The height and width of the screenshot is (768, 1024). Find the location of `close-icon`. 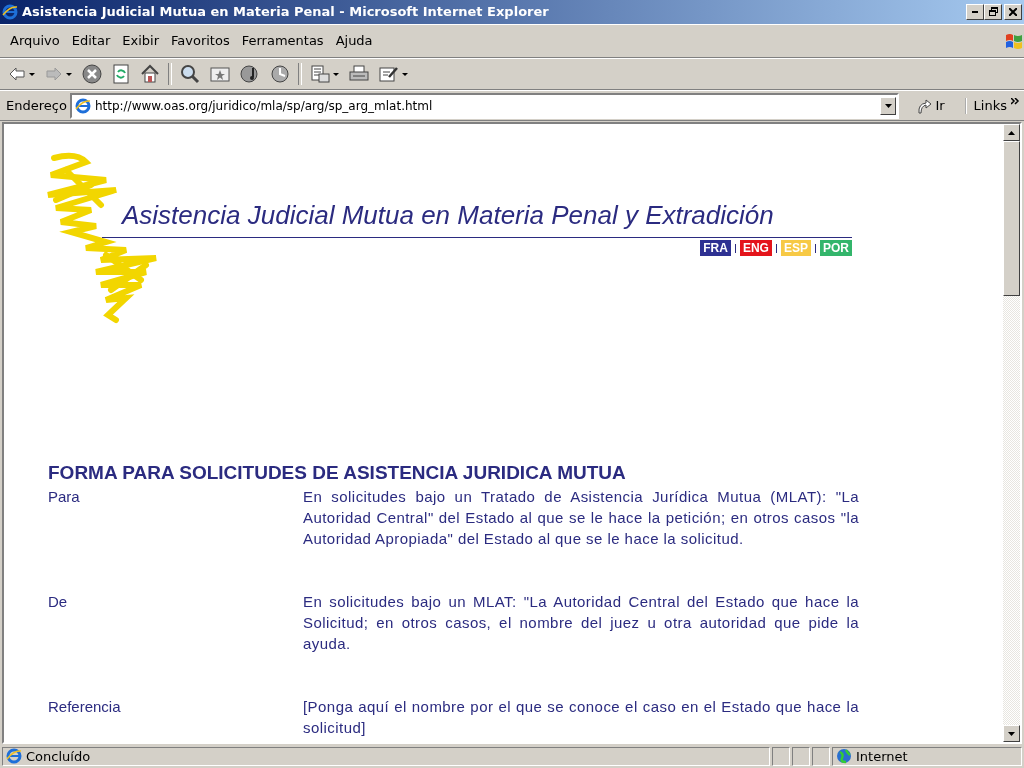

close-icon is located at coordinates (1013, 11).